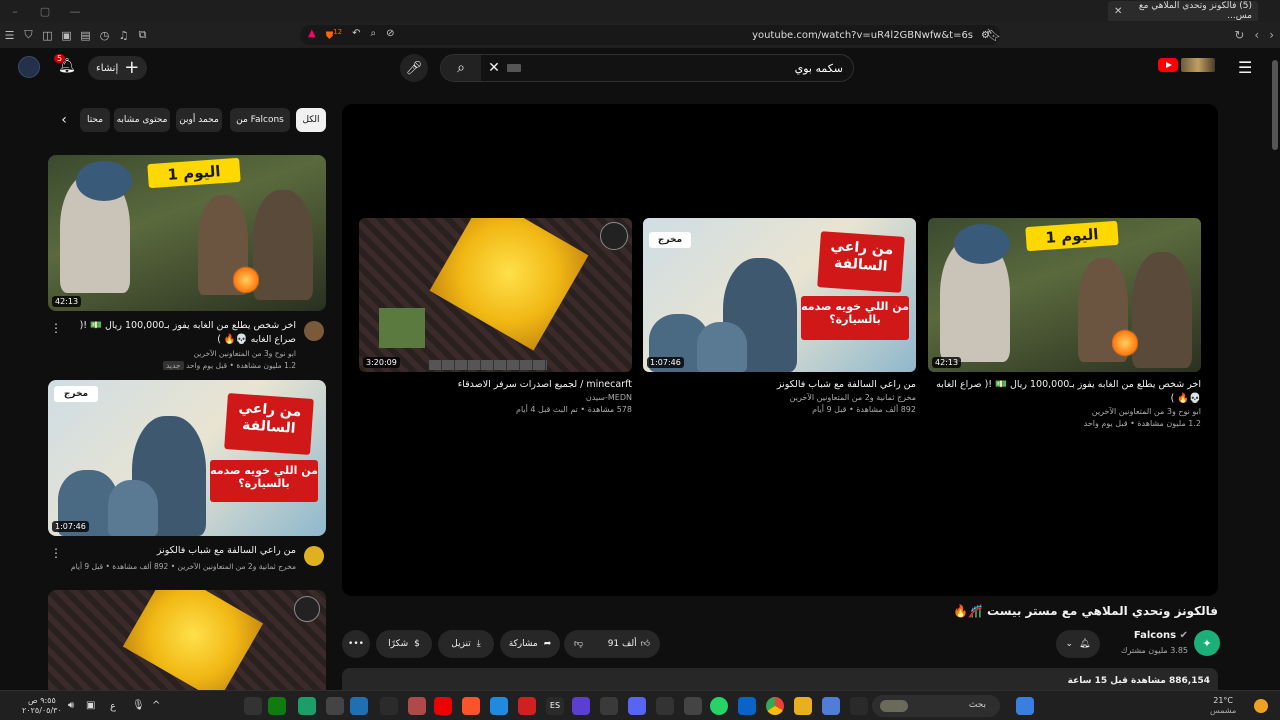 Image resolution: width=1280 pixels, height=720 pixels. What do you see at coordinates (260, 120) in the screenshot?
I see `chip-falcons: من Falcons` at bounding box center [260, 120].